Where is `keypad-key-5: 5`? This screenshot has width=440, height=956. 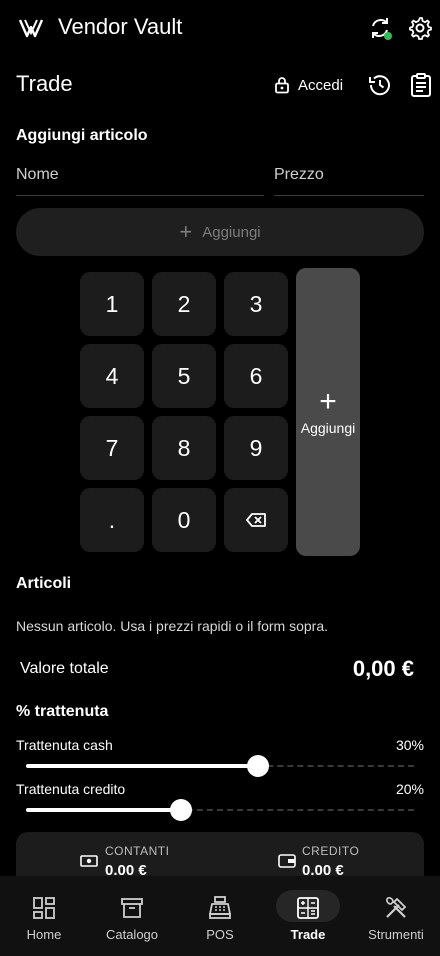 keypad-key-5: 5 is located at coordinates (184, 376).